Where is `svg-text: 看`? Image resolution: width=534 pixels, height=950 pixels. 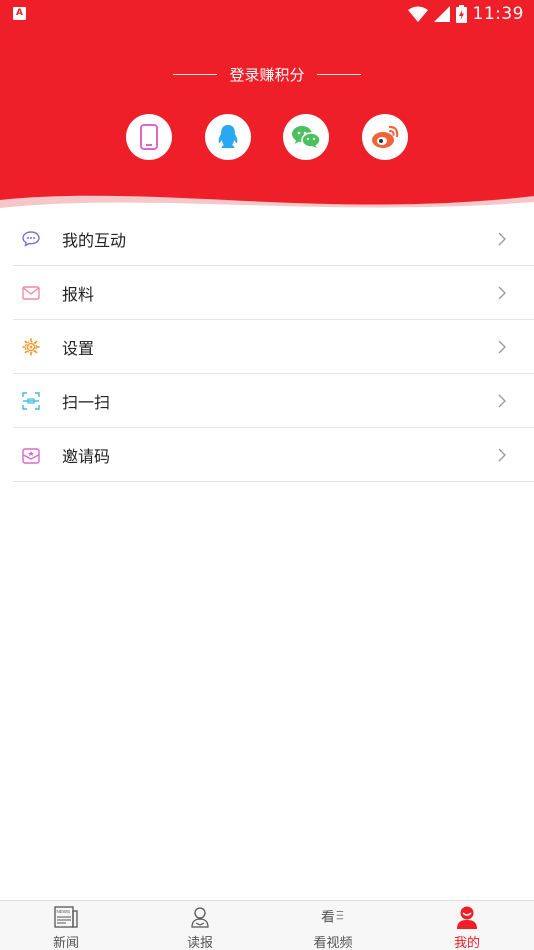
svg-text: 看 is located at coordinates (328, 918).